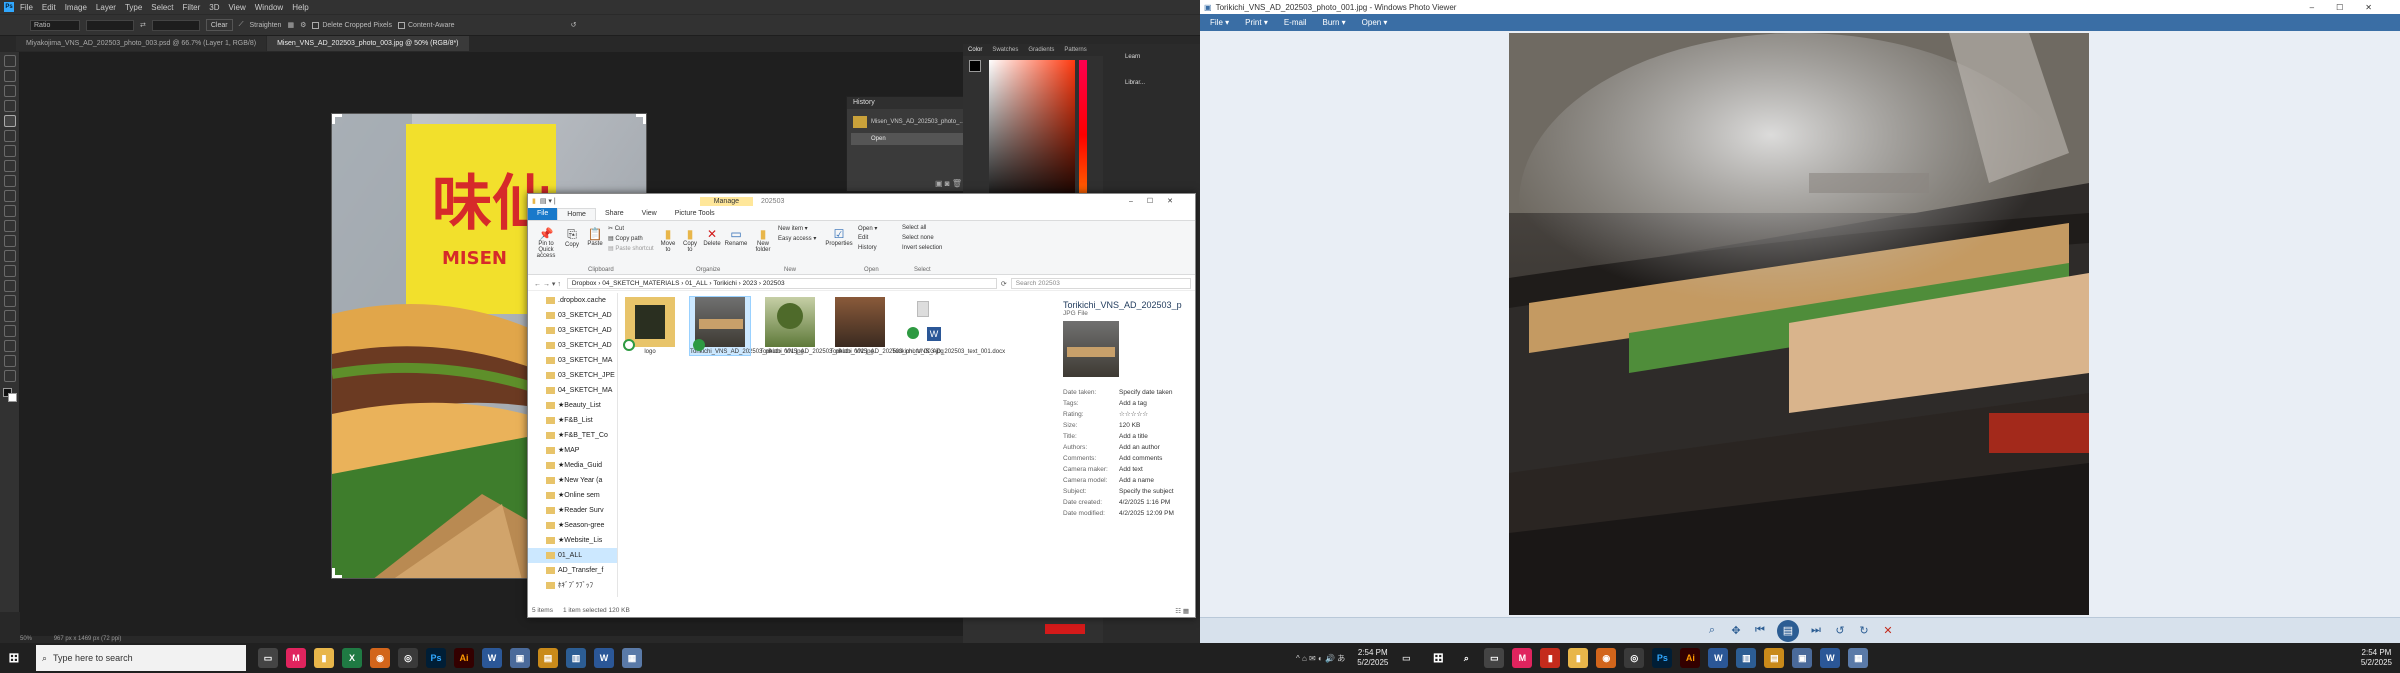 The image size is (2400, 673). I want to click on start-icon-2: ⊞, so click(1438, 658).